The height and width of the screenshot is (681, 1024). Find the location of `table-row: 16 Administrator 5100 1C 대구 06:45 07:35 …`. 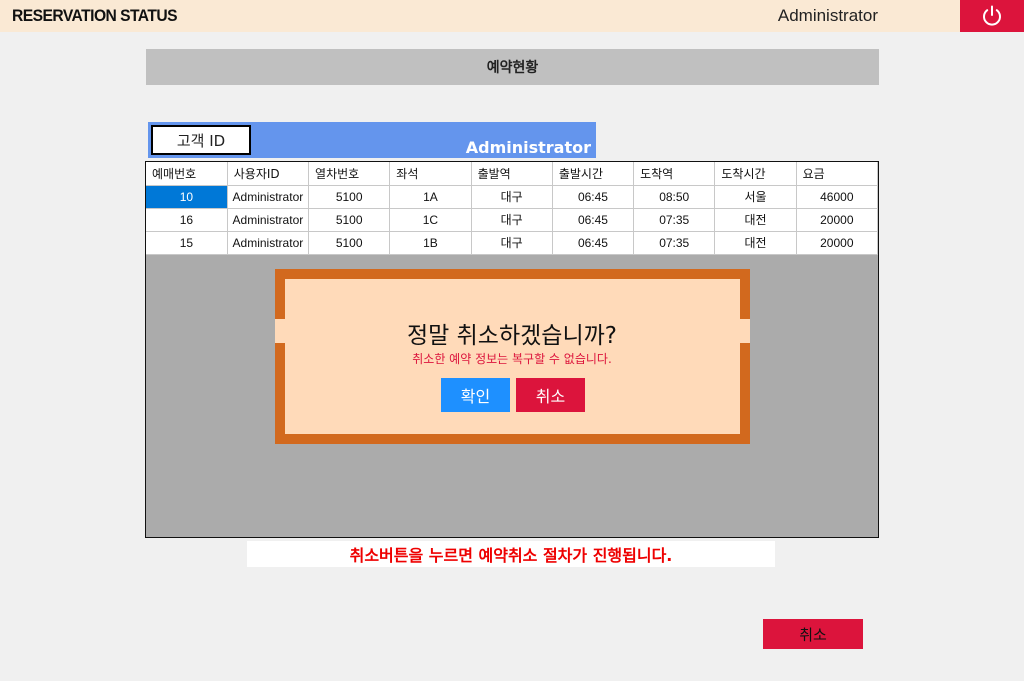

table-row: 16 Administrator 5100 1C 대구 06:45 07:35 … is located at coordinates (512, 220).